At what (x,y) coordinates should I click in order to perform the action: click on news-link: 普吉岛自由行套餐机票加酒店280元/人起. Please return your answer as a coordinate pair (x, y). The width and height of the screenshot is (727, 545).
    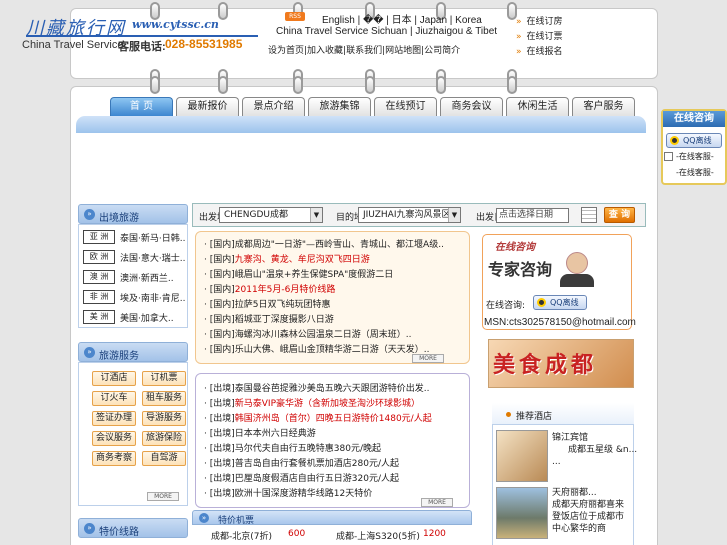
    Looking at the image, I should click on (317, 464).